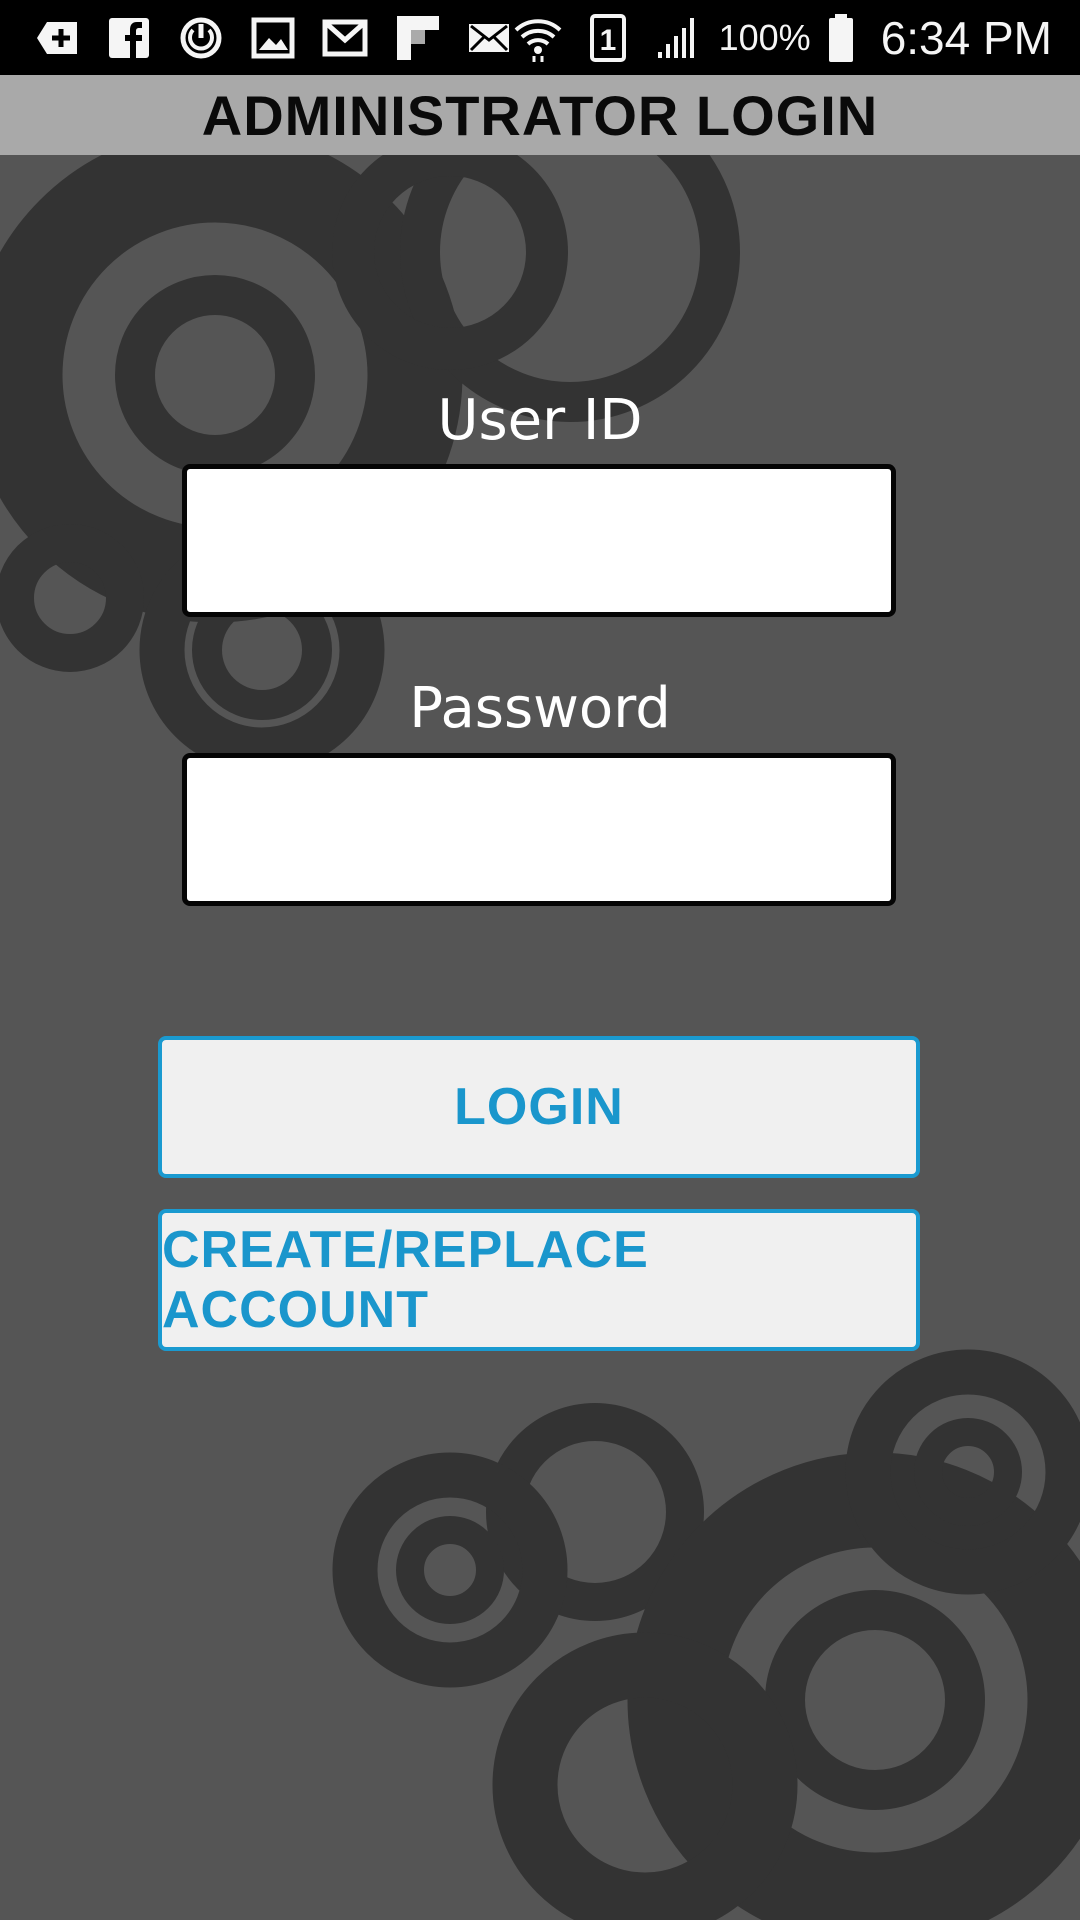  I want to click on status-bar-clock: 6:34 PM, so click(966, 37).